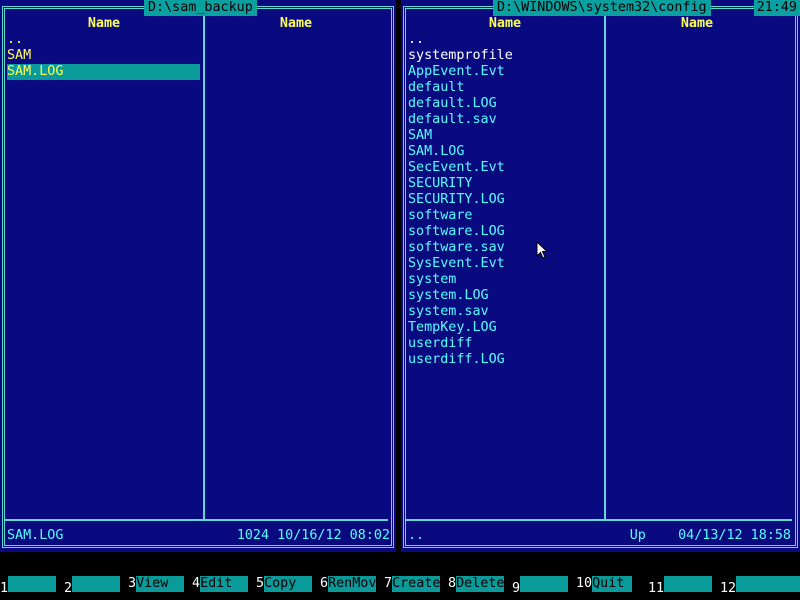  Describe the element at coordinates (416, 584) in the screenshot. I see `fkey-label: Create` at that location.